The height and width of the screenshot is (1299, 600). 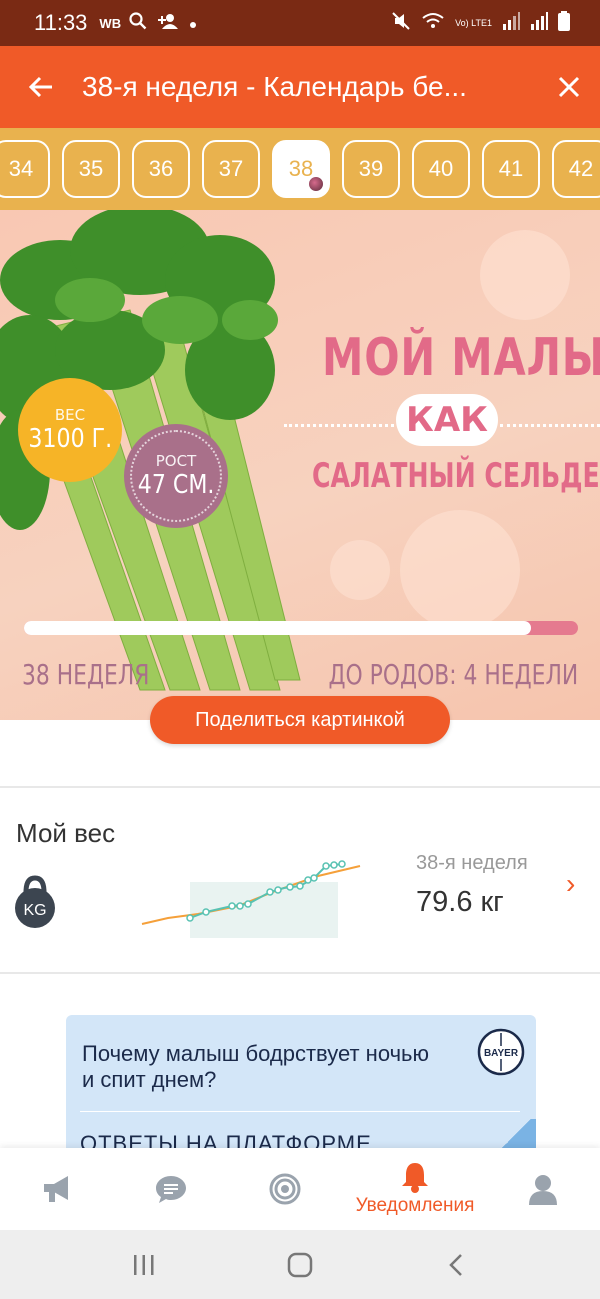 I want to click on back-icon, so click(x=455, y=1264).